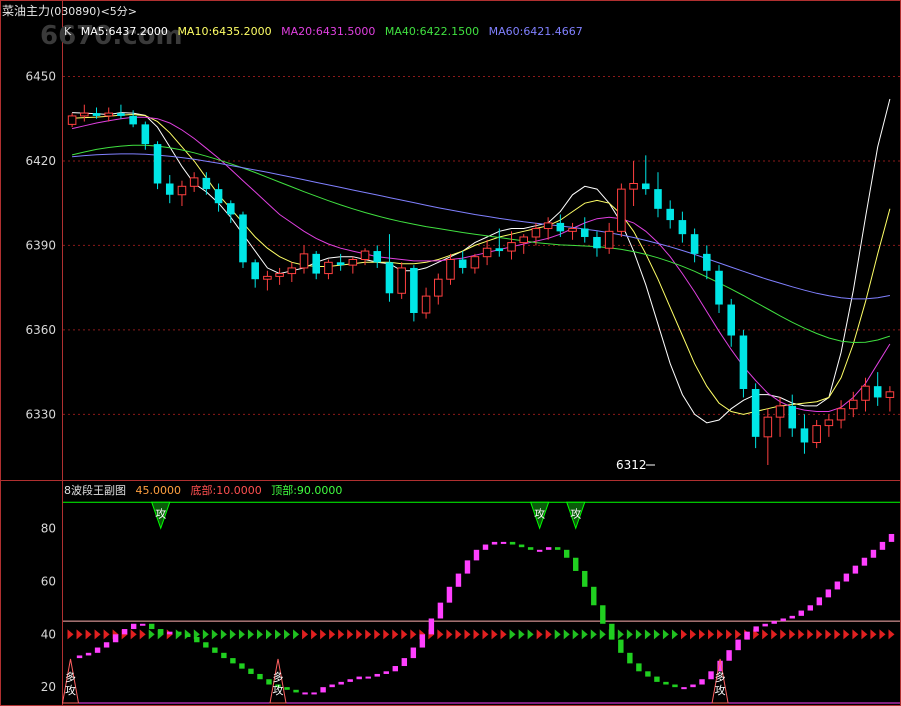 This screenshot has height=706, width=901. Describe the element at coordinates (119, 11) in the screenshot. I see `period-label: <5分>` at that location.